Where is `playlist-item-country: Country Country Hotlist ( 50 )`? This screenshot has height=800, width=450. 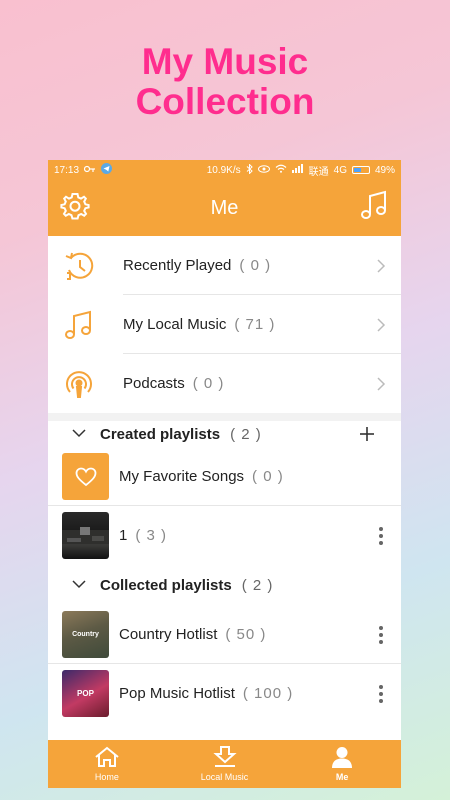 playlist-item-country: Country Country Hotlist ( 50 ) is located at coordinates (224, 634).